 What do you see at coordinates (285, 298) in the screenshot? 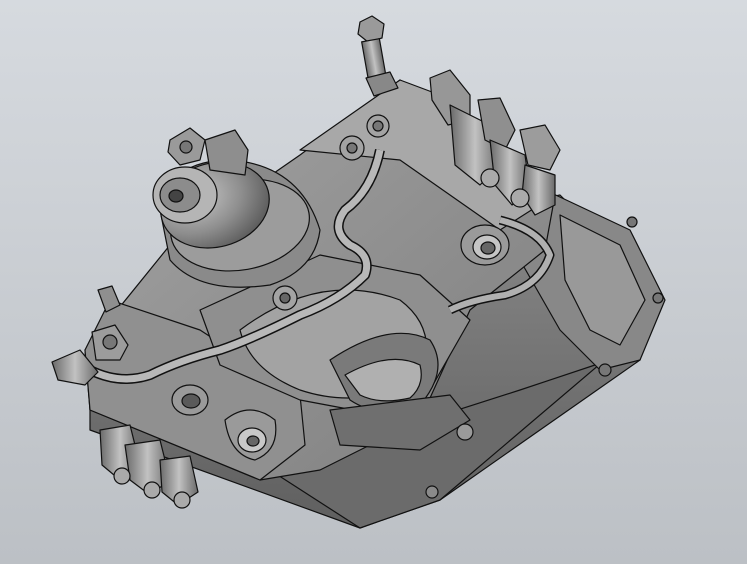
I see `center-bolt` at bounding box center [285, 298].